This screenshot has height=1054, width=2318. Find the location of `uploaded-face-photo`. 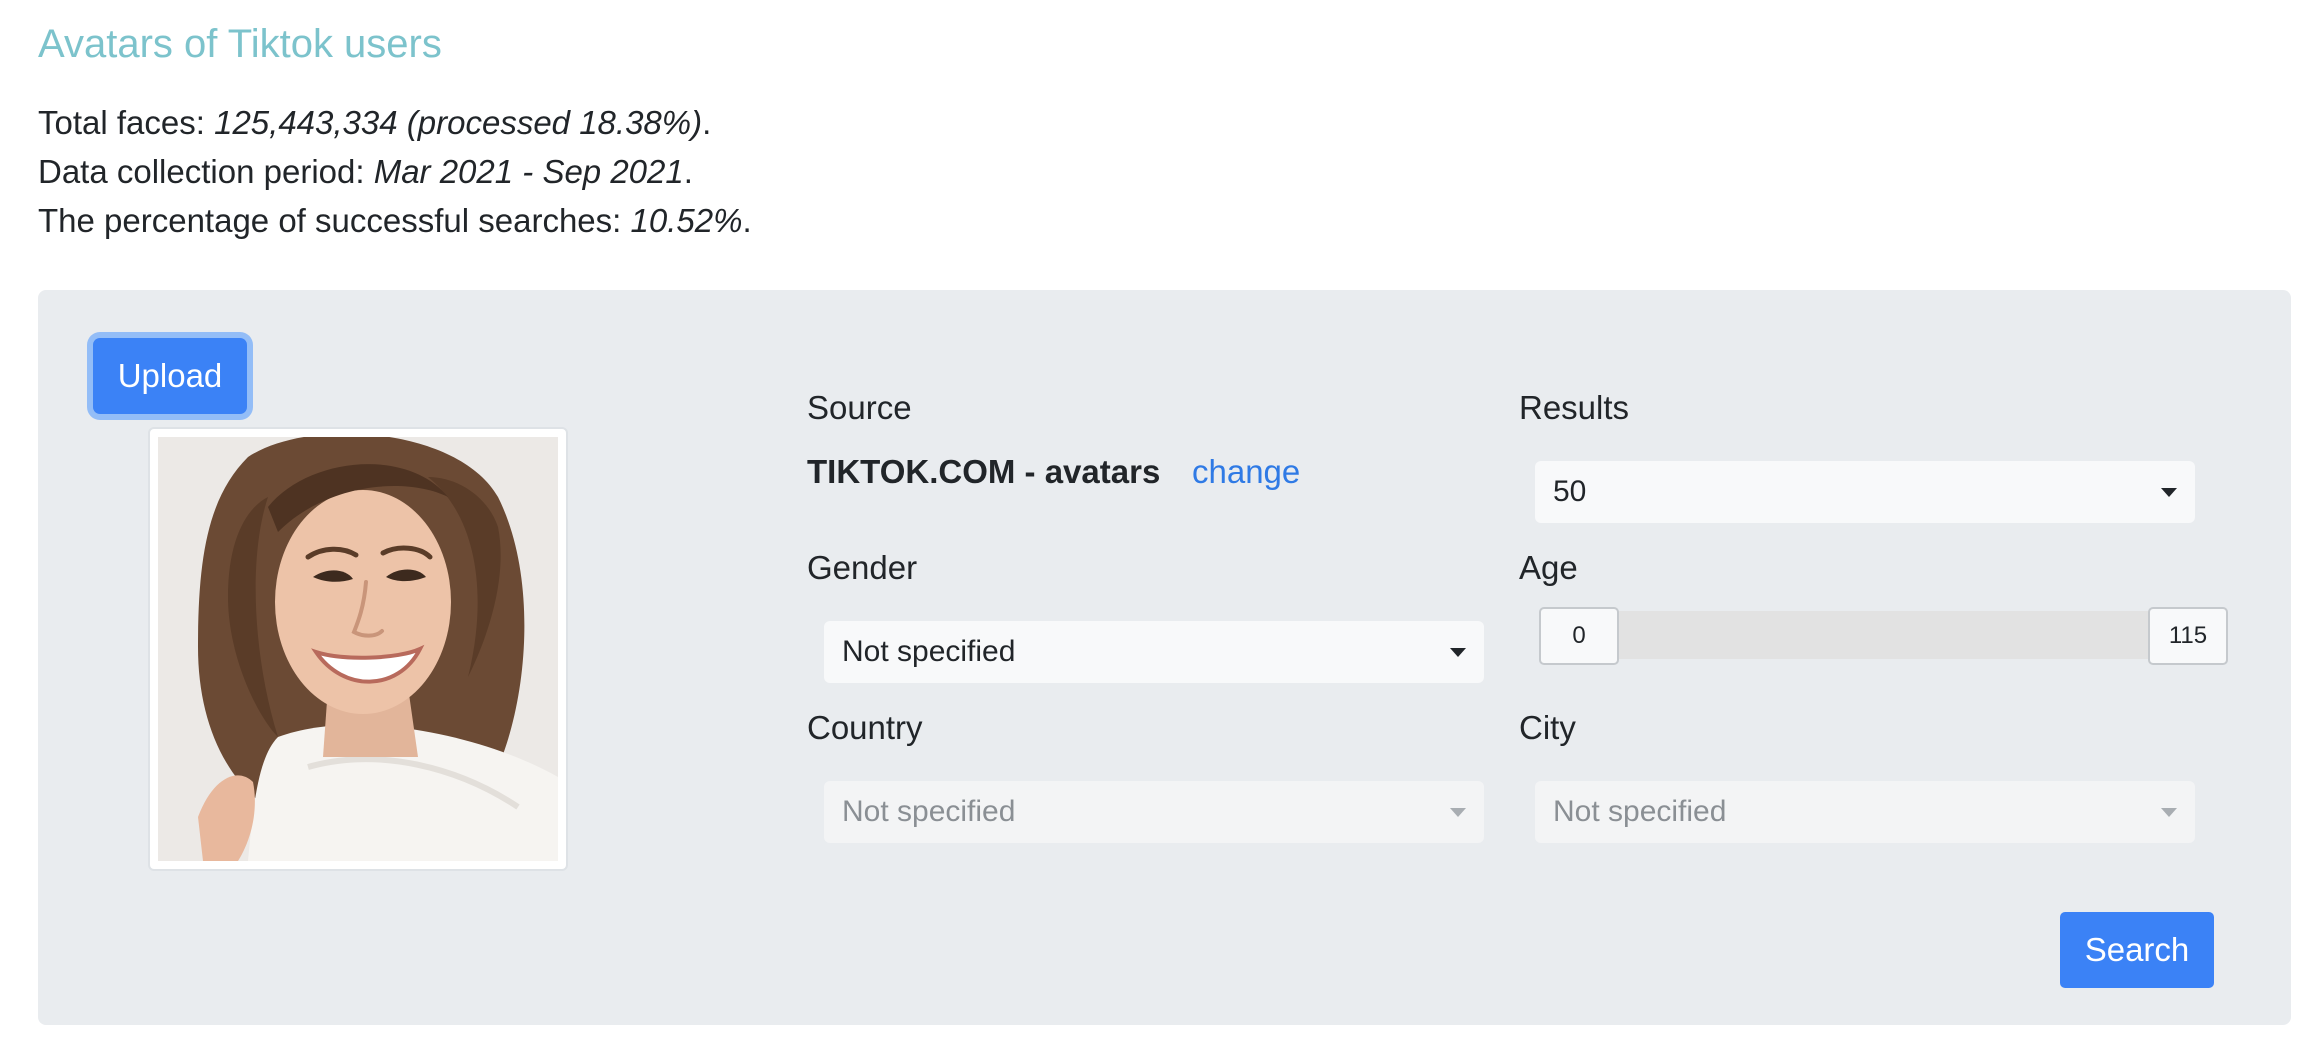

uploaded-face-photo is located at coordinates (358, 649).